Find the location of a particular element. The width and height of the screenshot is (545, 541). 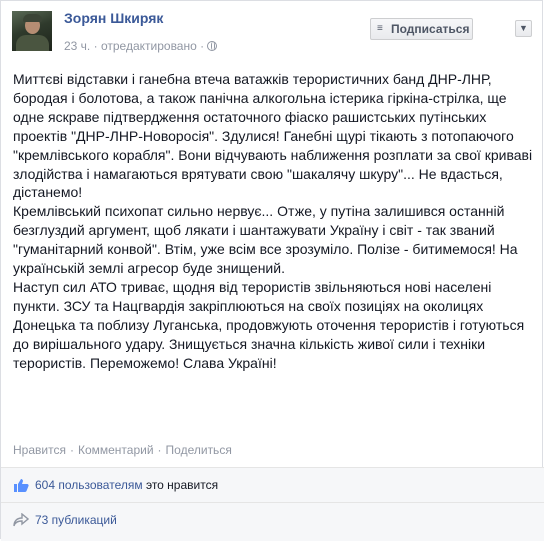

globe-icon is located at coordinates (212, 45).